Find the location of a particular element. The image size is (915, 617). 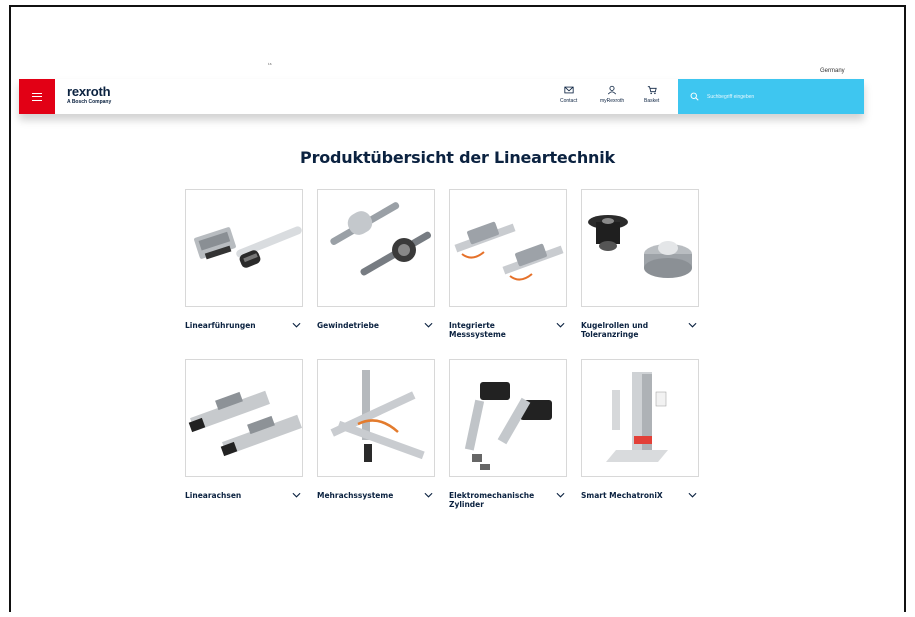

product-image-smart-mechatronix is located at coordinates (640, 418).